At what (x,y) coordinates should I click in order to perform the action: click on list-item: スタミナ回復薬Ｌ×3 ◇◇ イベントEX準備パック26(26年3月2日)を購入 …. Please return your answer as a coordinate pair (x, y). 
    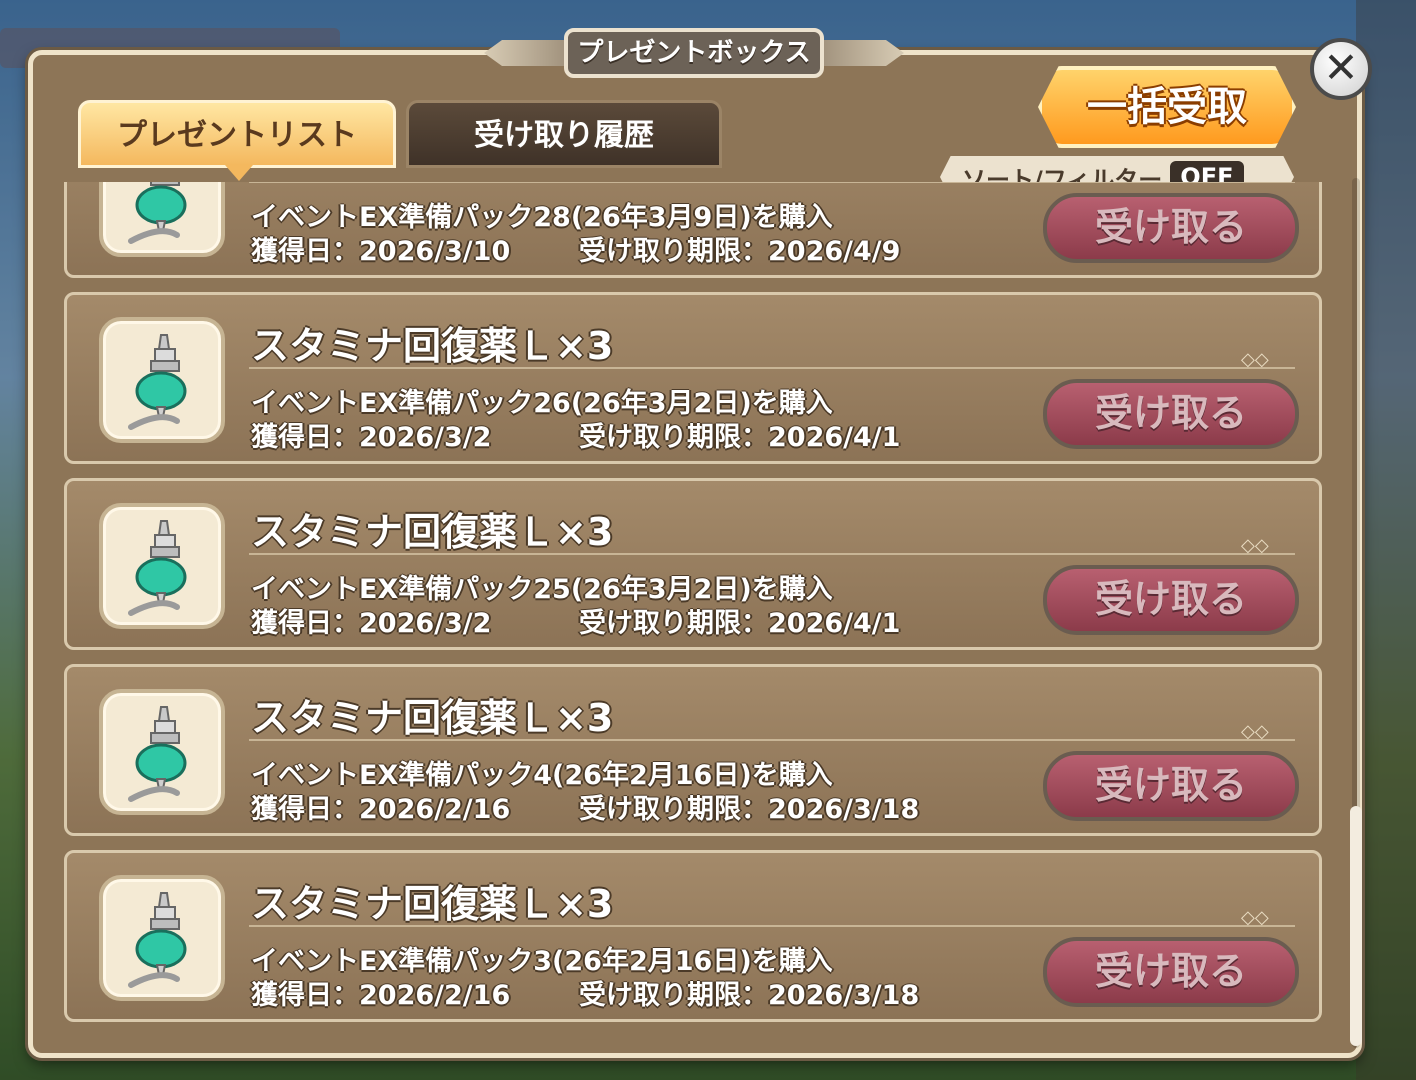
    Looking at the image, I should click on (693, 378).